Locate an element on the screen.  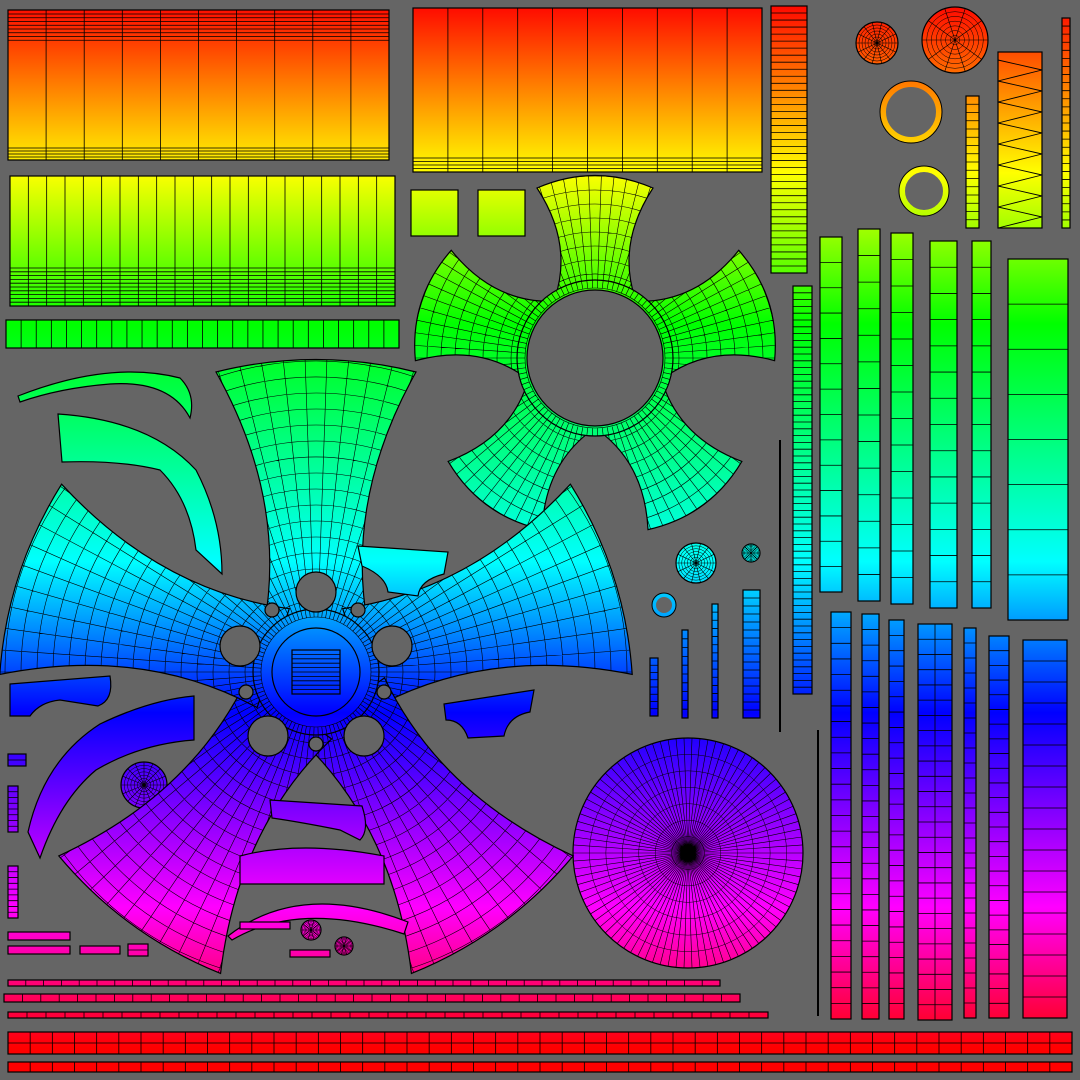
cyan-small-fan is located at coordinates (751, 553).